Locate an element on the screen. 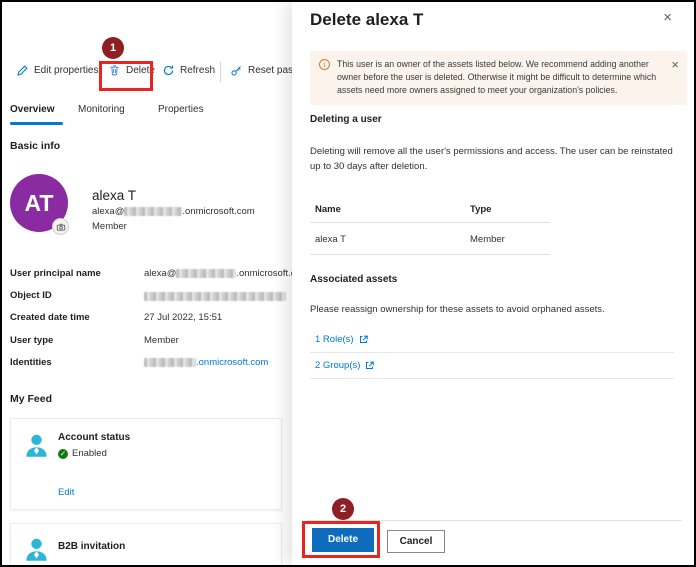  account-status-card: Account status Enabled Edit is located at coordinates (146, 464).